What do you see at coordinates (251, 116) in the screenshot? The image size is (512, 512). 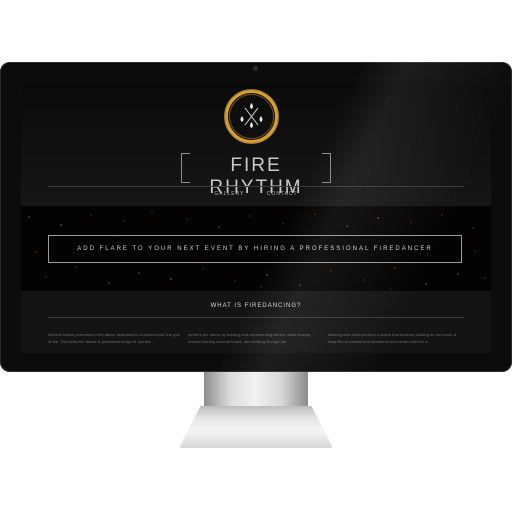 I see `fire-ring-logo-icon` at bounding box center [251, 116].